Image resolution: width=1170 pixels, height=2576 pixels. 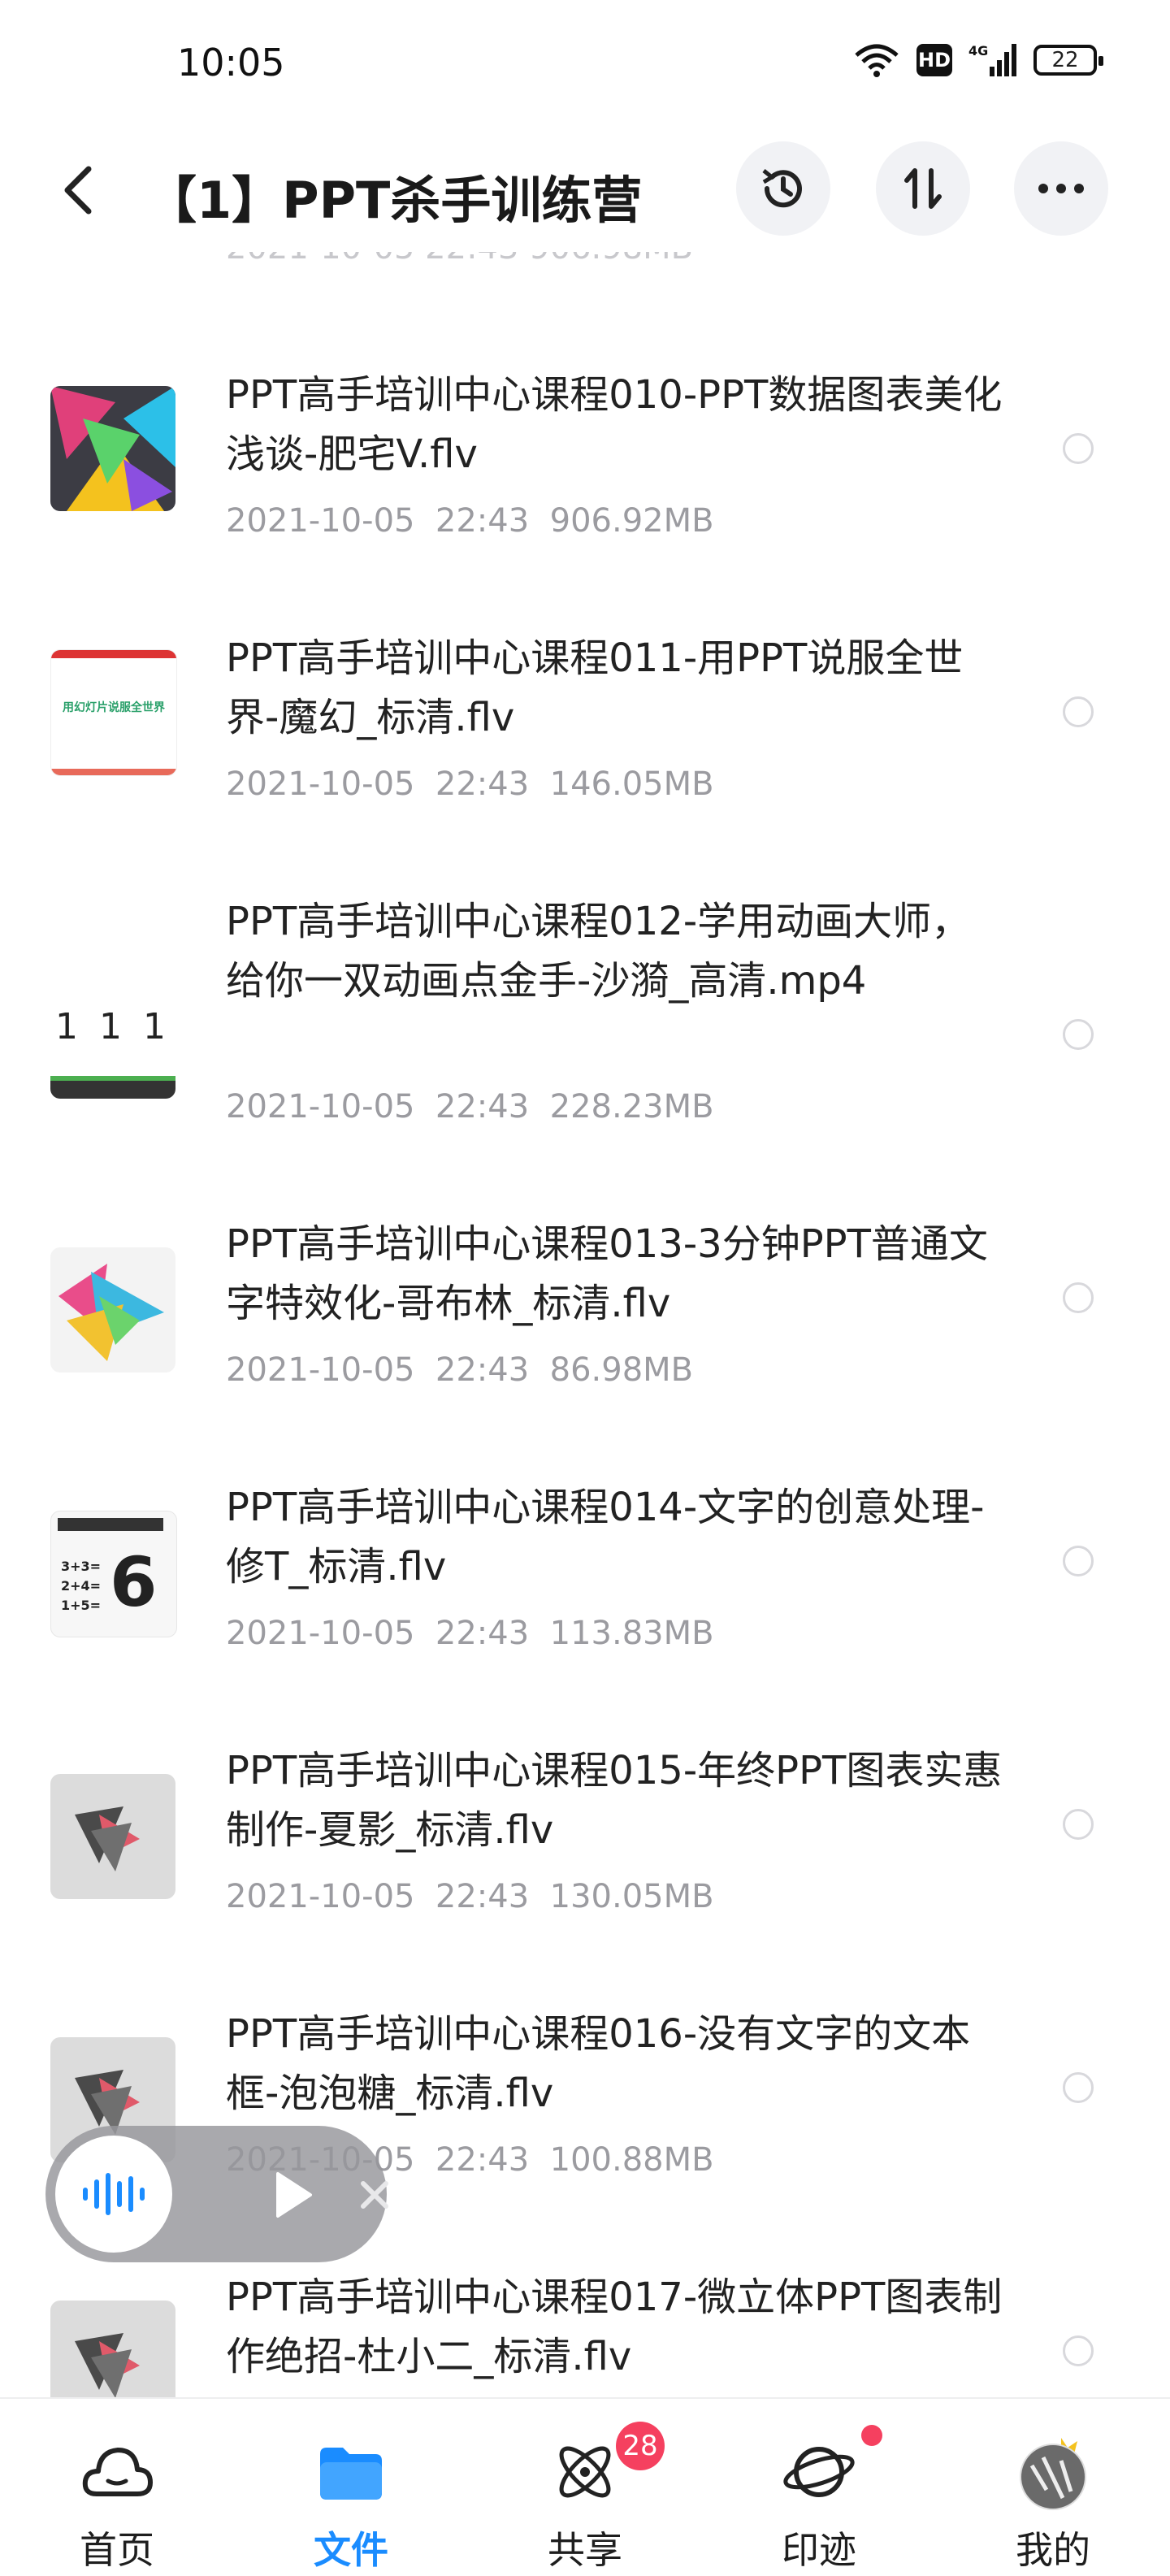 What do you see at coordinates (114, 712) in the screenshot?
I see `video-thumbnail: 用幻灯片说服全世界` at bounding box center [114, 712].